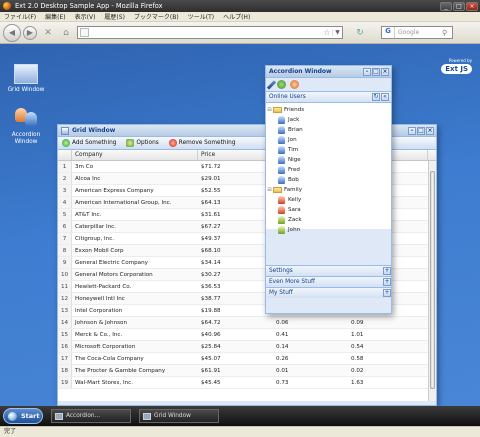 This screenshot has width=480, height=437. I want to click on tree-user-node: Kelly, so click(328, 200).